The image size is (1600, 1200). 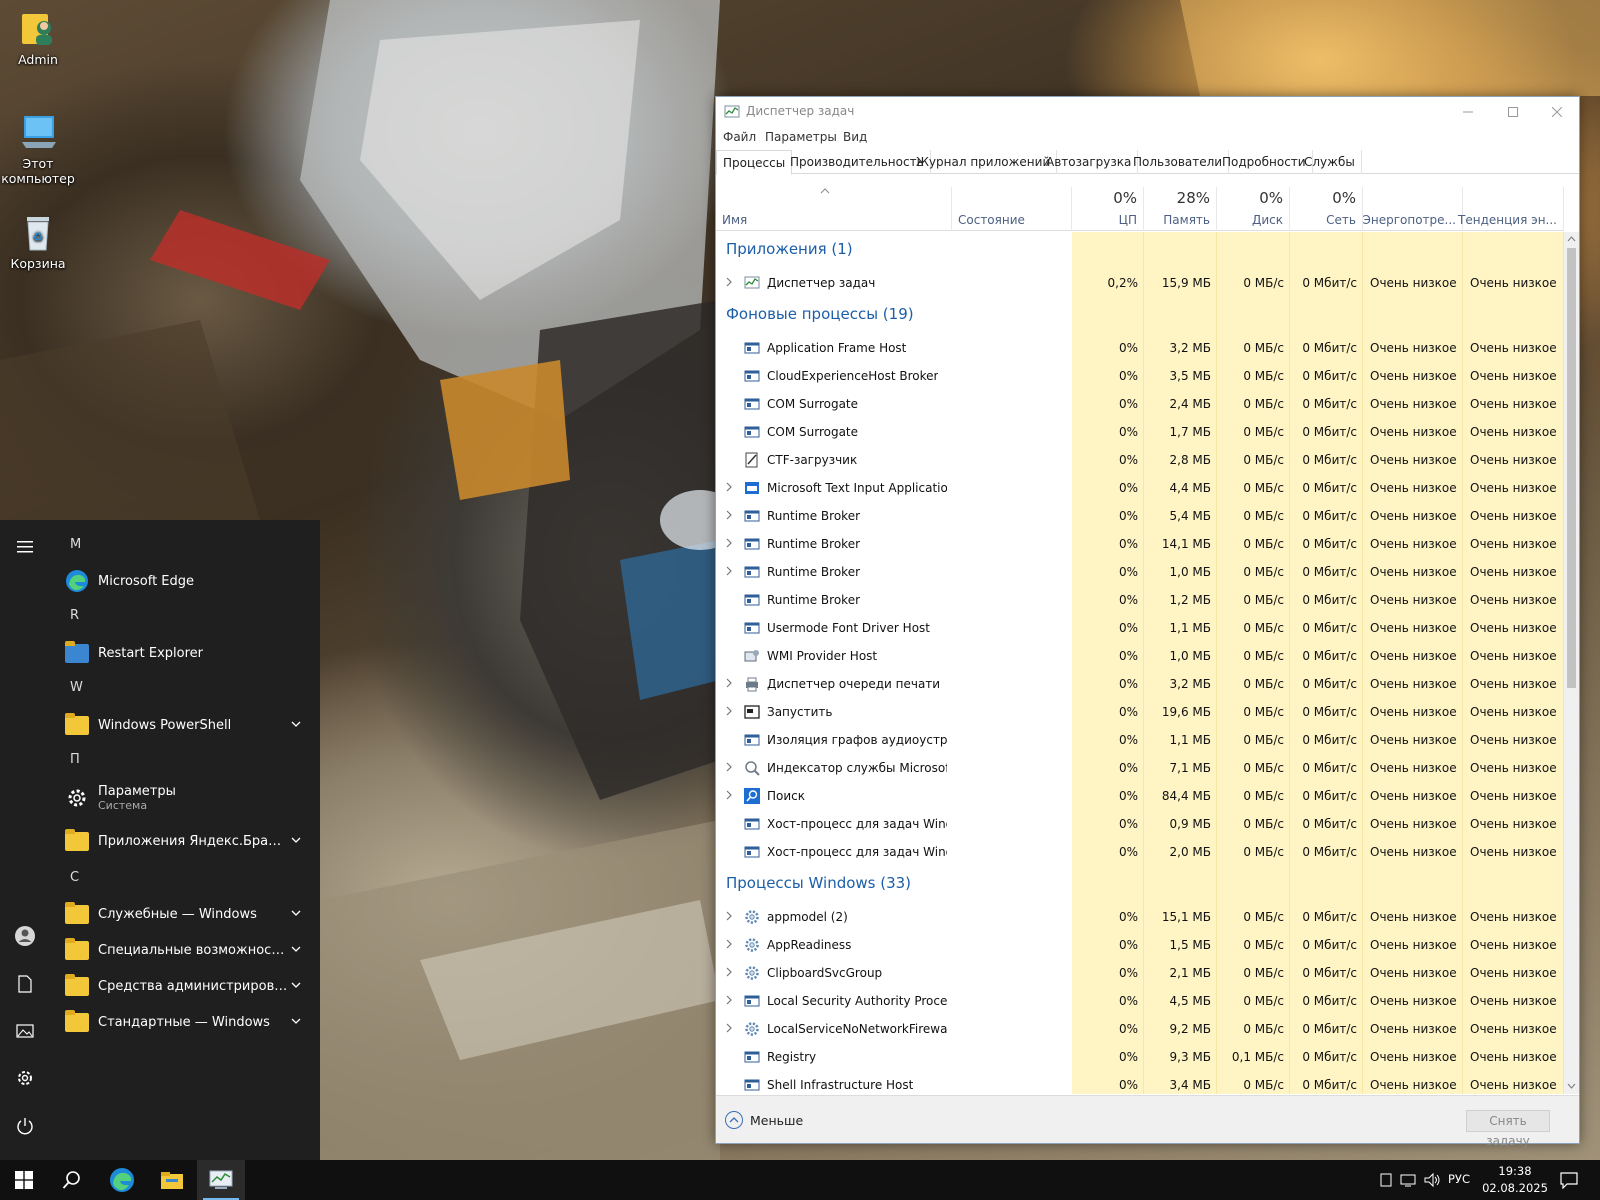 What do you see at coordinates (789, 249) in the screenshot?
I see `group-header: Приложения (1)` at bounding box center [789, 249].